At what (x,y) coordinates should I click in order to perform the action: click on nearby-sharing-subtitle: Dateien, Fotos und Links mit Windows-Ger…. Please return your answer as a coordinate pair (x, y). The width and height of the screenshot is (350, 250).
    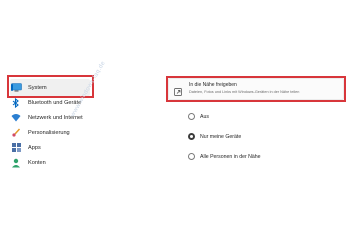
    Looking at the image, I should click on (244, 92).